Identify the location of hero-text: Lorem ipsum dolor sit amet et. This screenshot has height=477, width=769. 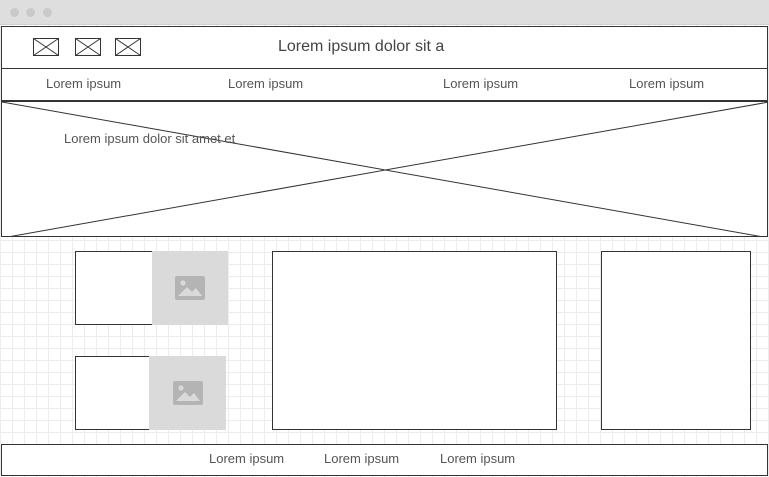
(150, 138).